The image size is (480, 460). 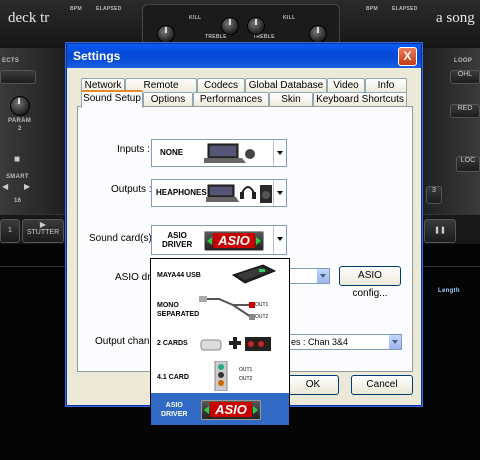 What do you see at coordinates (109, 9) in the screenshot?
I see `elapsed-label-left: ELAPSED` at bounding box center [109, 9].